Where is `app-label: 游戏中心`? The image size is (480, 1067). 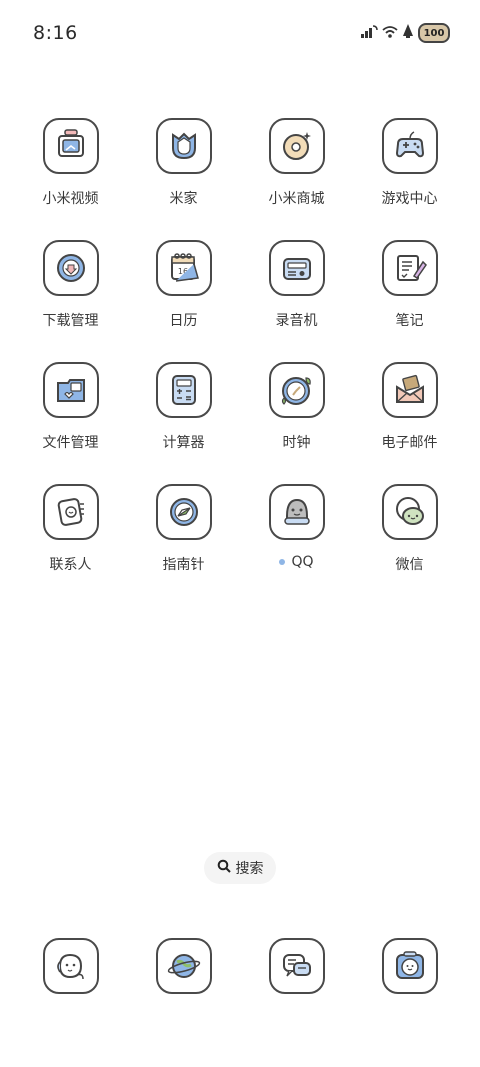
app-label: 游戏中心 is located at coordinates (409, 199).